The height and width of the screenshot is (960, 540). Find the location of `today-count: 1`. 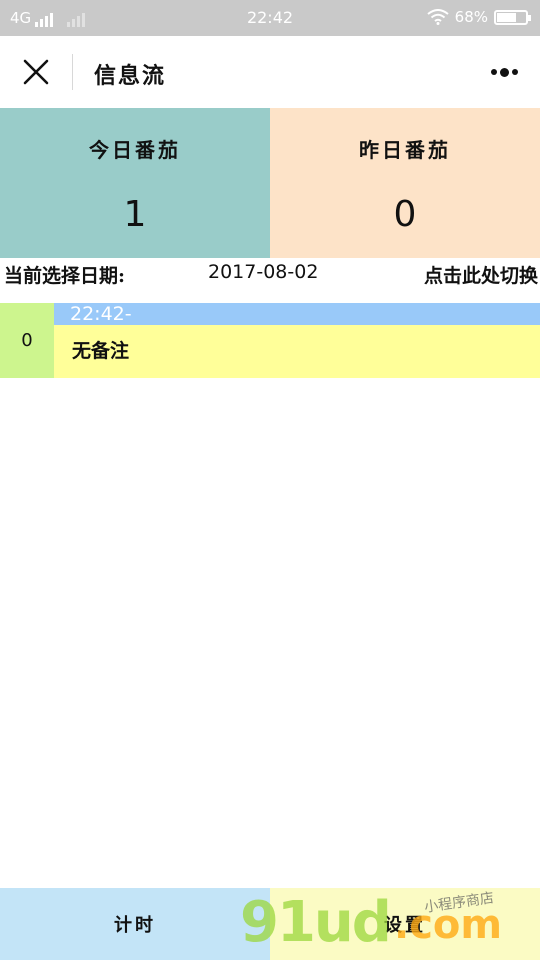

today-count: 1 is located at coordinates (135, 214).